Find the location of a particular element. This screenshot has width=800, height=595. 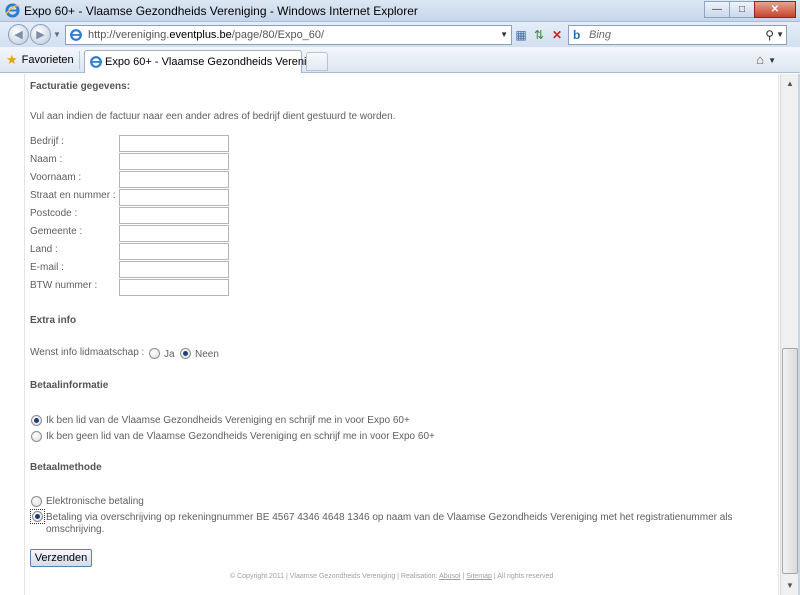

stop-icon: ✕ is located at coordinates (557, 35).